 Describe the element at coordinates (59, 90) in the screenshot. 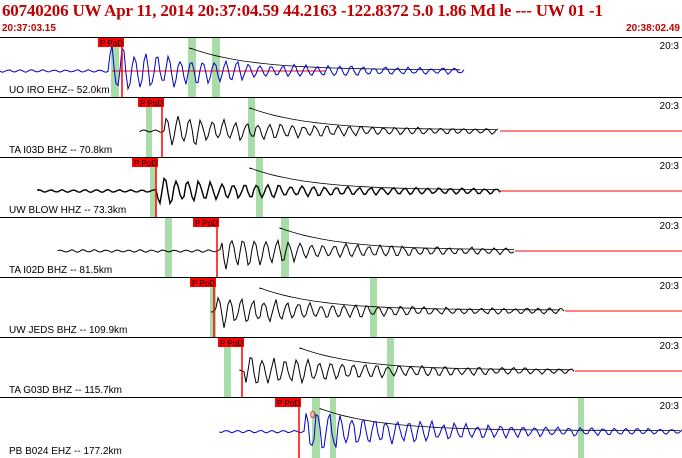

I see `station-label: UO IRO EHZ-- 52.0km` at that location.